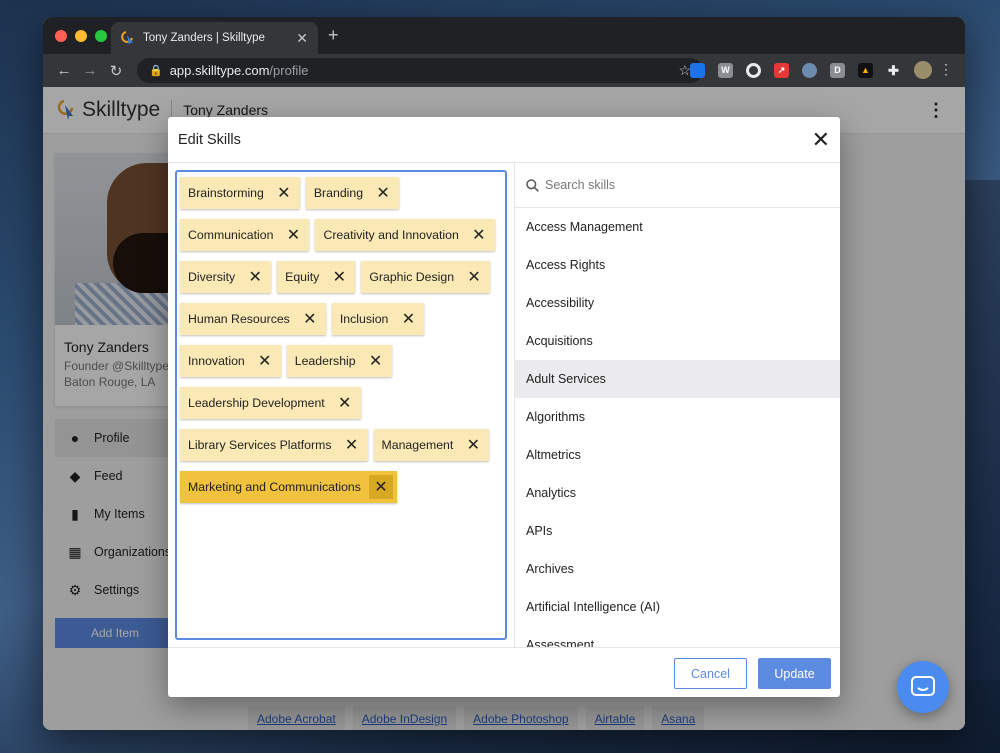 Image resolution: width=1000 pixels, height=753 pixels. Describe the element at coordinates (837, 70) in the screenshot. I see `extension-d-icon: D` at that location.